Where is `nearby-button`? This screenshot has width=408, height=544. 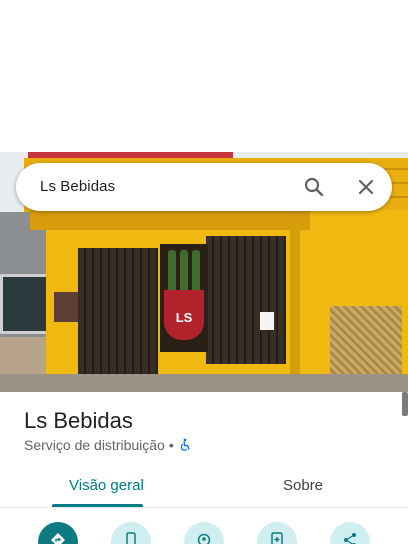 nearby-button is located at coordinates (204, 533).